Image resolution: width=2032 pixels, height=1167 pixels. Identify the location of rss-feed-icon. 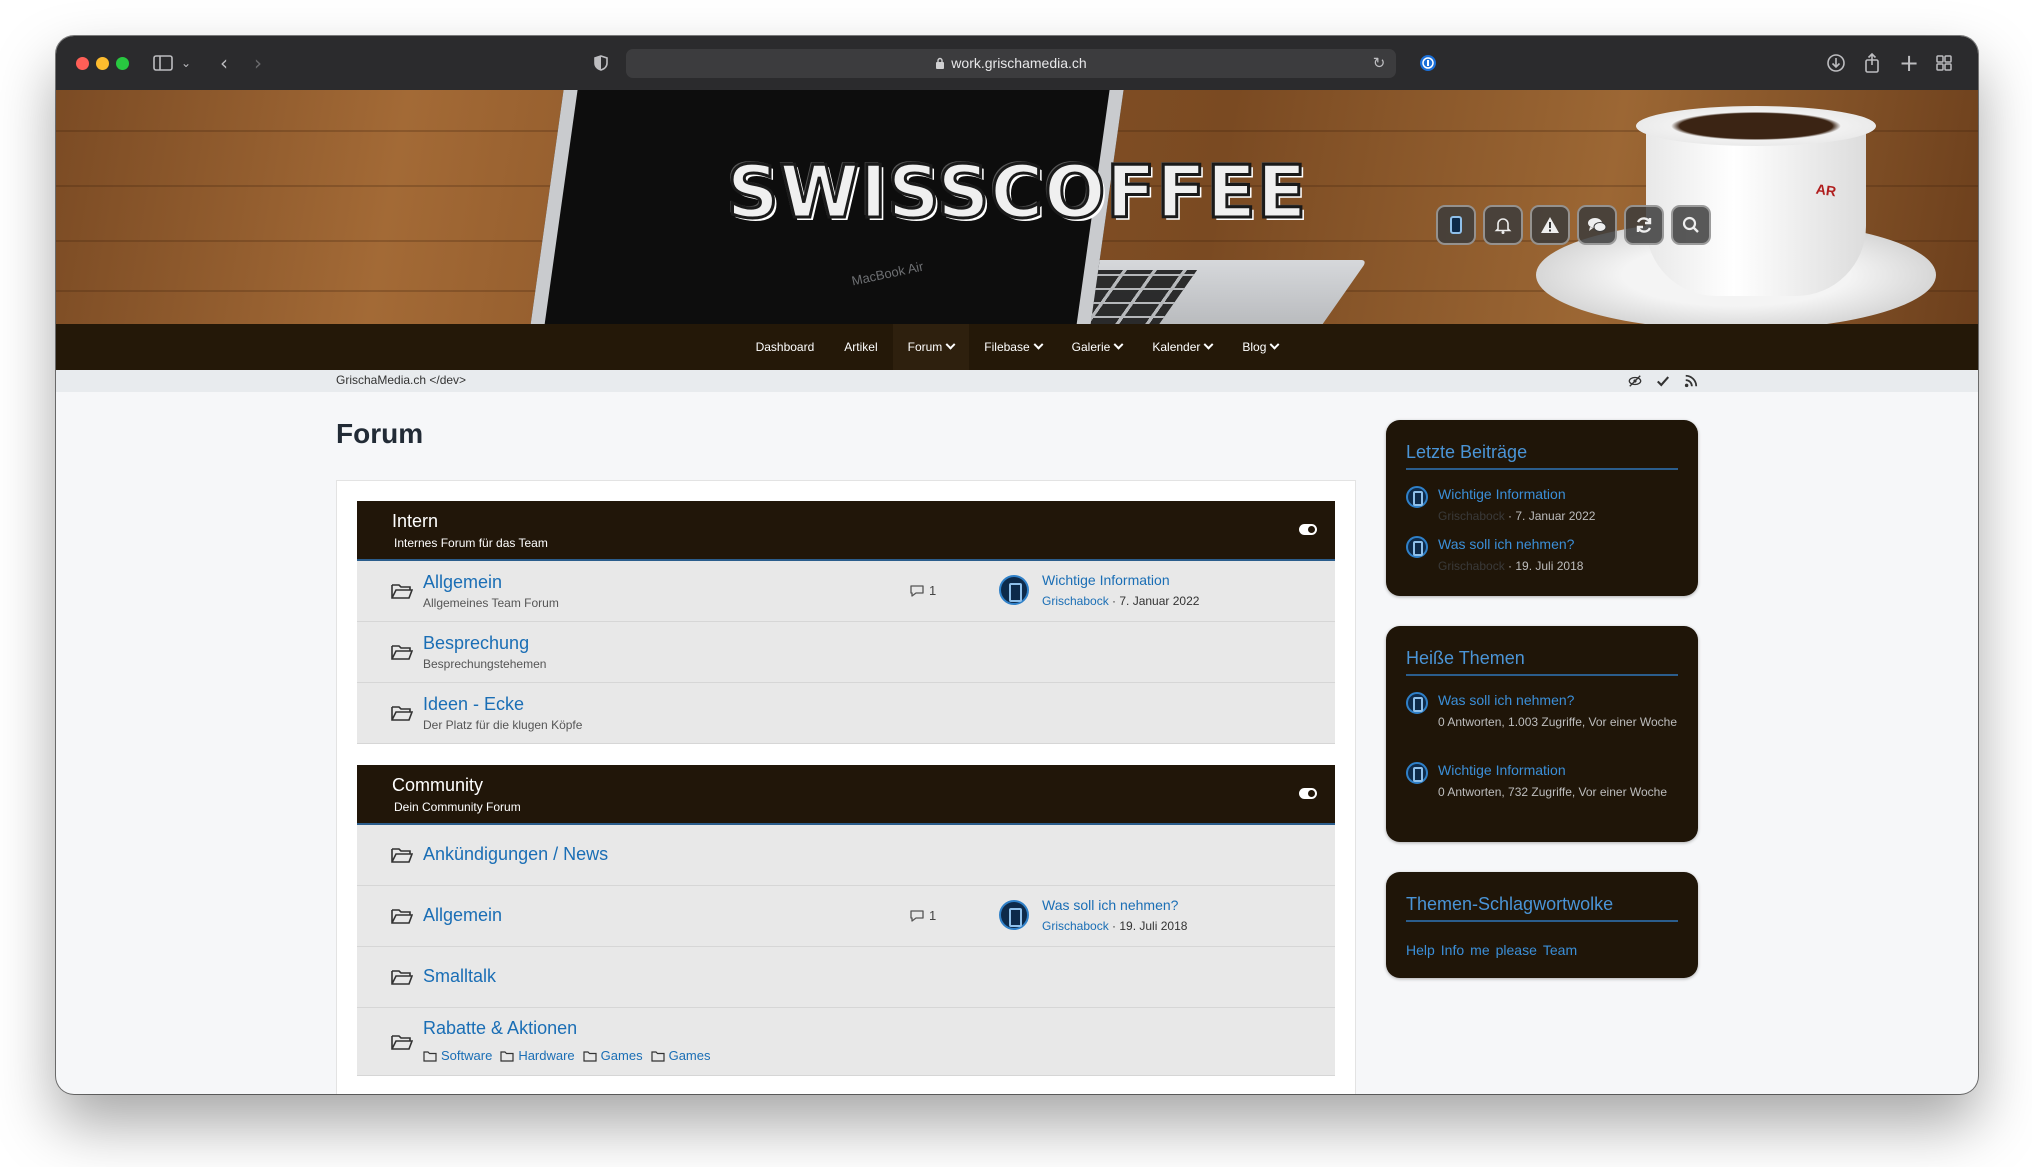
(1691, 382).